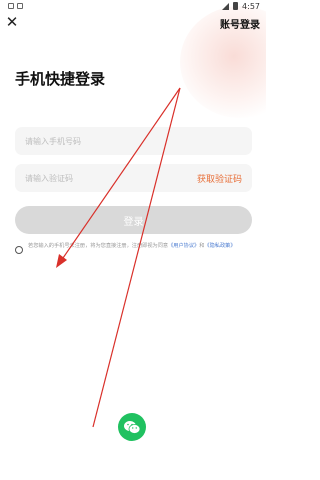 The width and height of the screenshot is (320, 480). I want to click on wechat-login-button, so click(132, 427).